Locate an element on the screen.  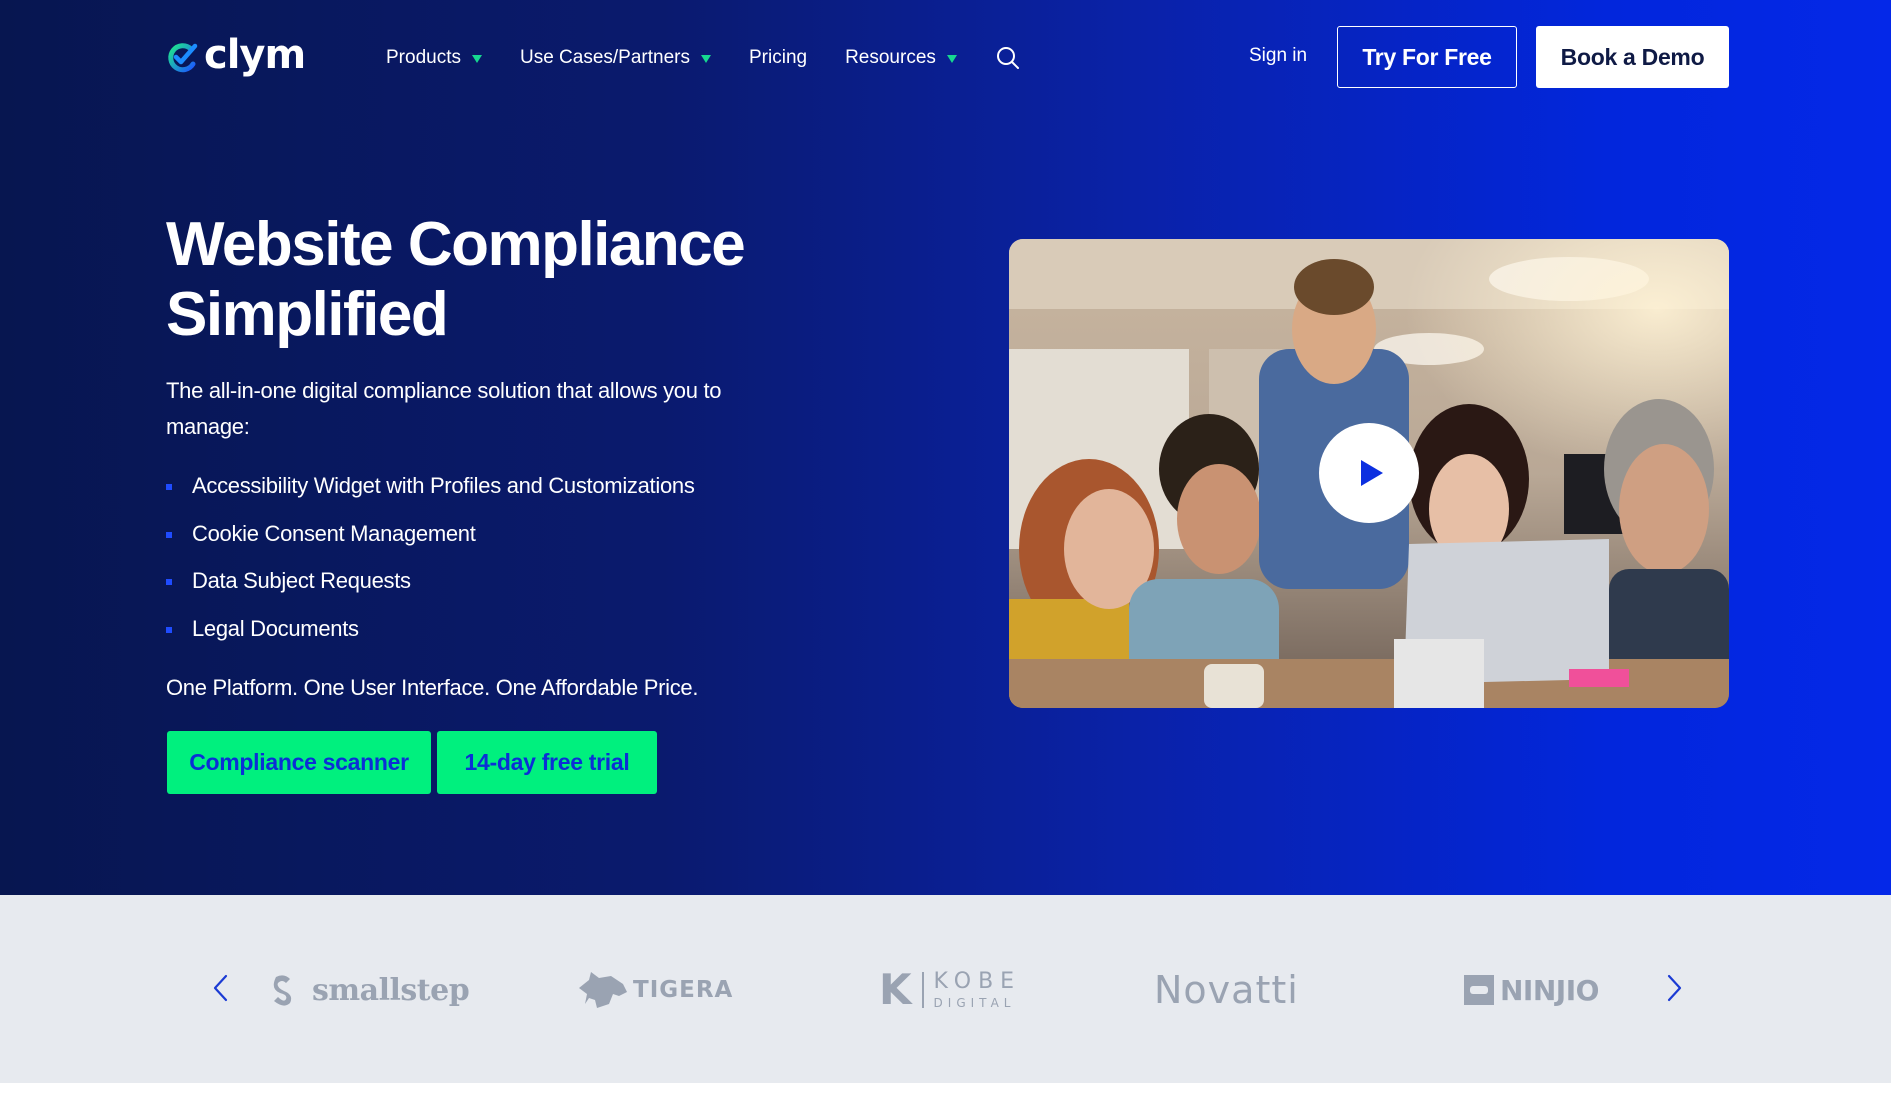
tiger-head-icon is located at coordinates (603, 990).